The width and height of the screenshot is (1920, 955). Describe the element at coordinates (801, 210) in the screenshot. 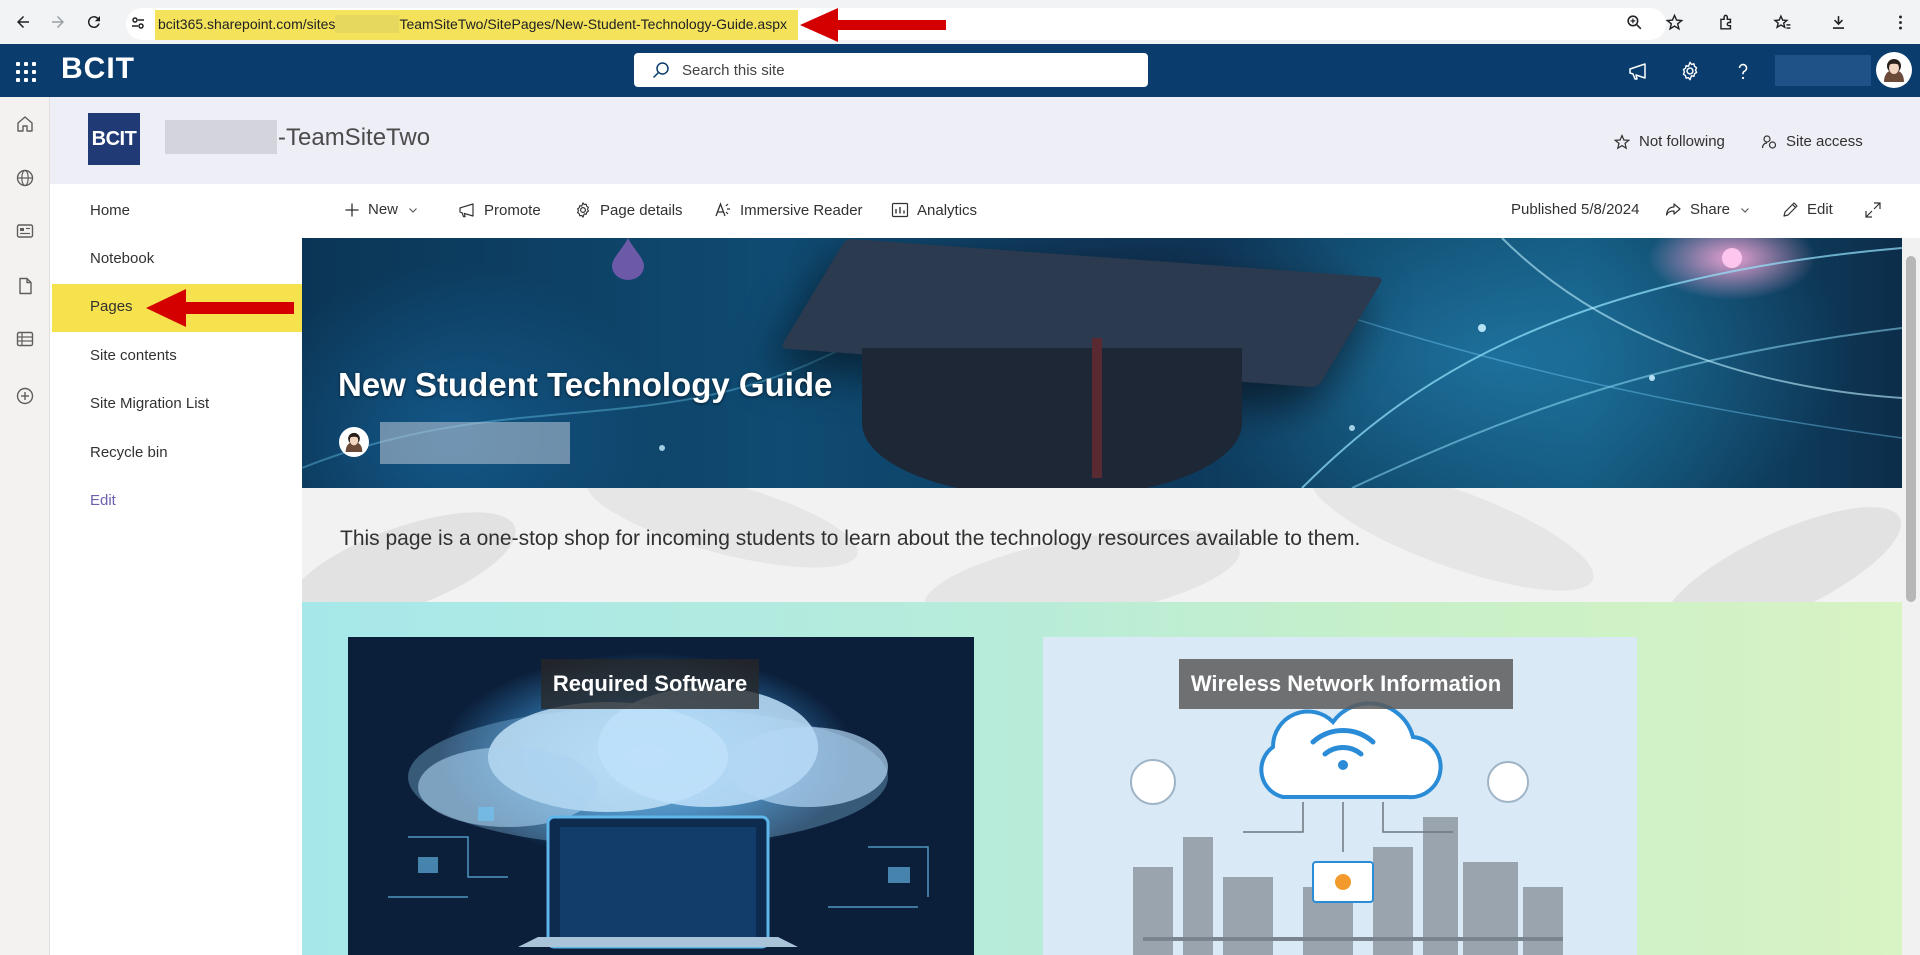

I see `immersive-reader-label: Immersive Reader` at that location.